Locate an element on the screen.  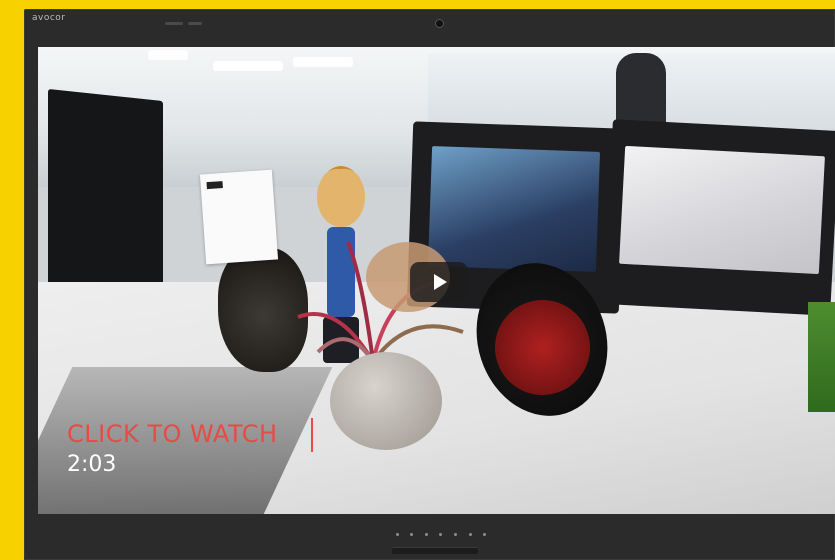
video-duration: 2:03 is located at coordinates (92, 464).